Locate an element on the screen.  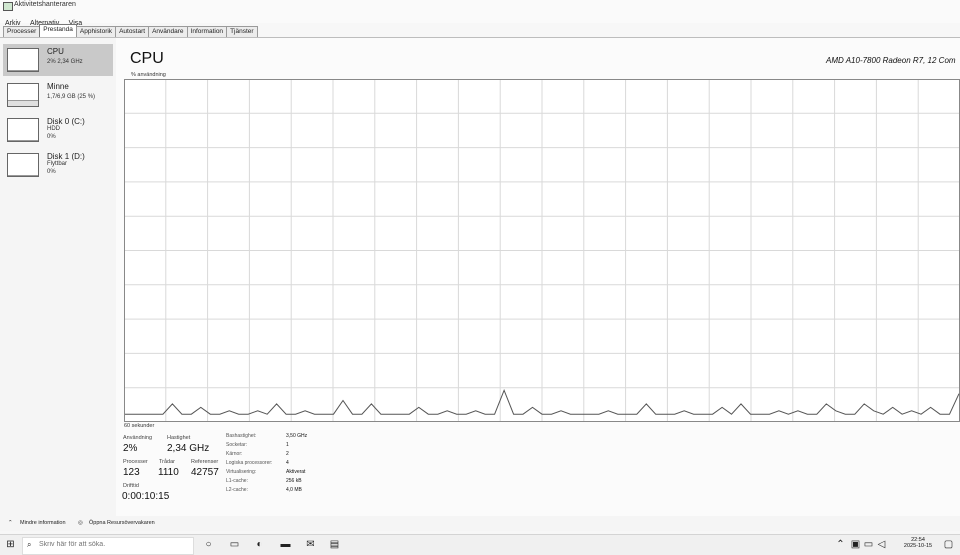
cores-label: Kärnor: is located at coordinates (234, 454).